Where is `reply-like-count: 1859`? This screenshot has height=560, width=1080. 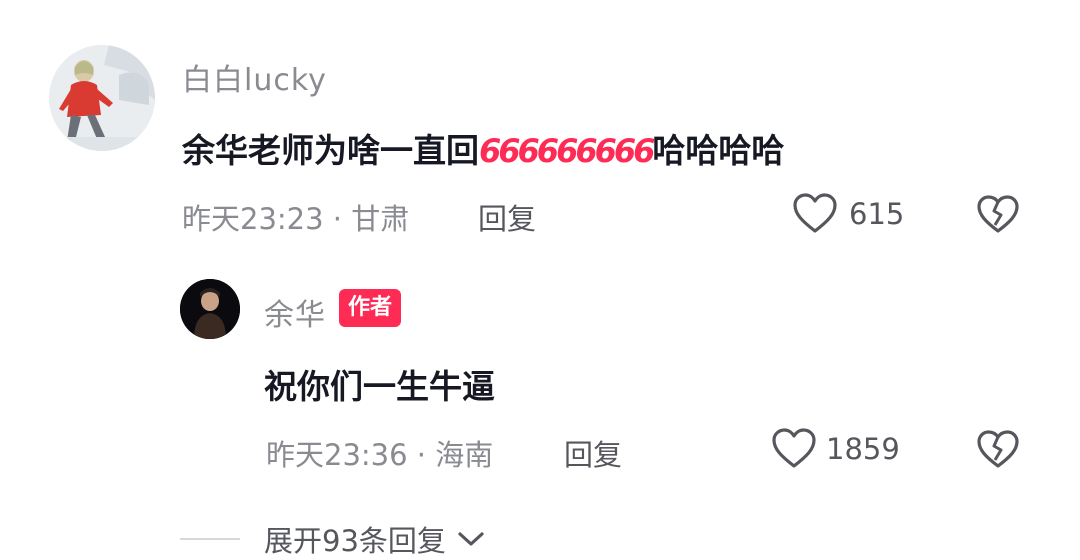 reply-like-count: 1859 is located at coordinates (863, 449).